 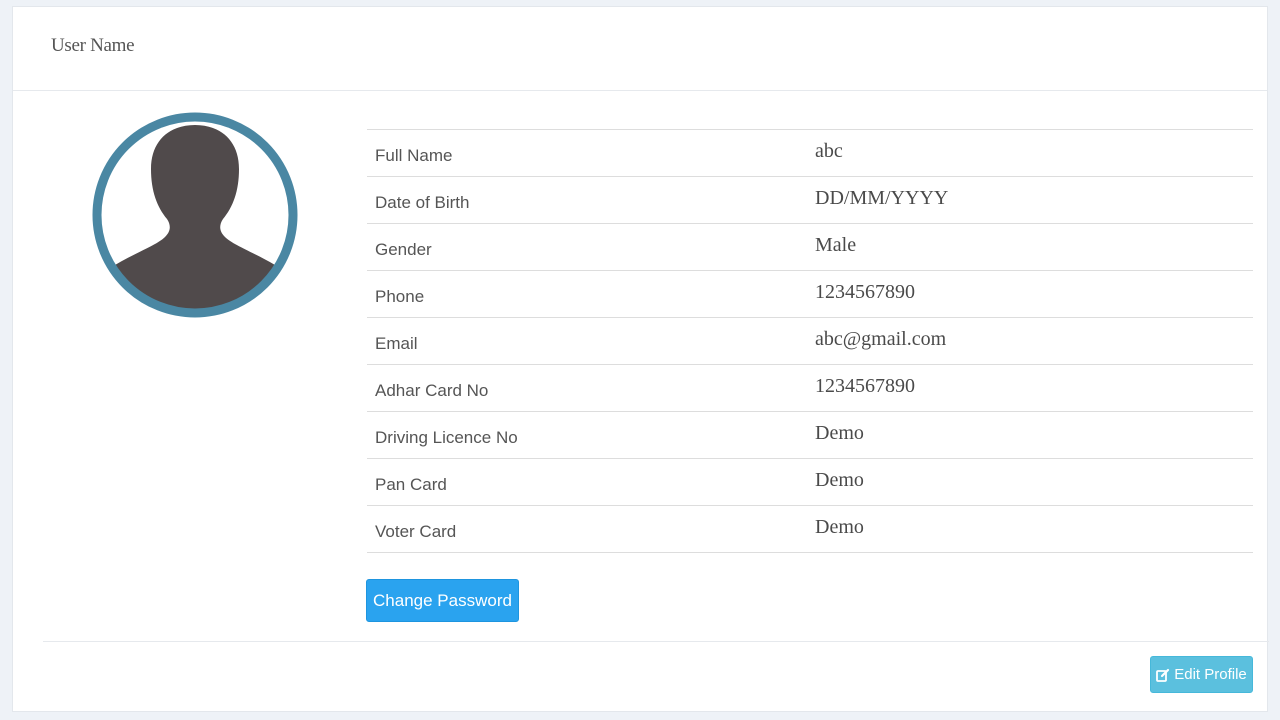 I want to click on table-row: Phone 1234567890, so click(x=810, y=294).